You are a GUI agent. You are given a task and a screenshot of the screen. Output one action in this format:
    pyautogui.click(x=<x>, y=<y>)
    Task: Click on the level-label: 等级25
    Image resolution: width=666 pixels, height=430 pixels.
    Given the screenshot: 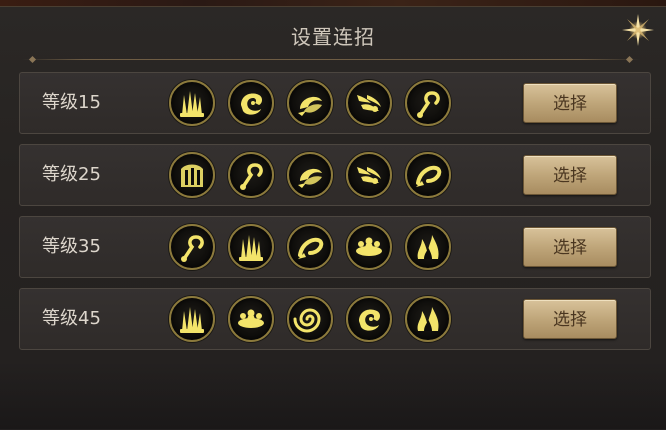 What is the action you would take?
    pyautogui.click(x=71, y=174)
    